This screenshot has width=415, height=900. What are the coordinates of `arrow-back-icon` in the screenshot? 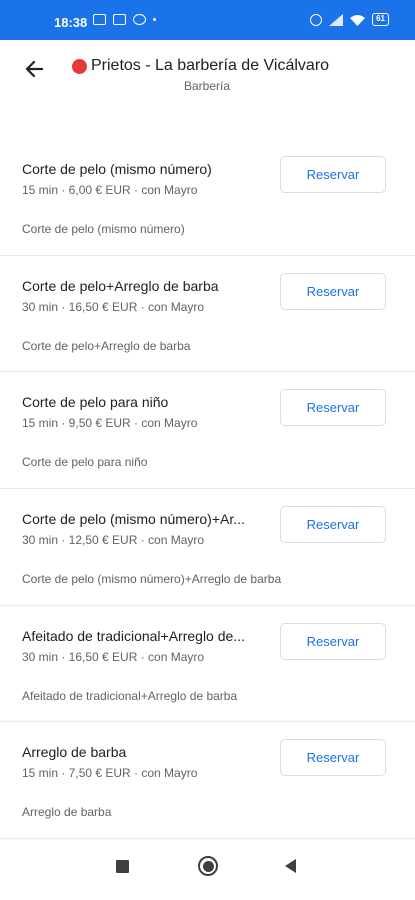 It's located at (34, 69).